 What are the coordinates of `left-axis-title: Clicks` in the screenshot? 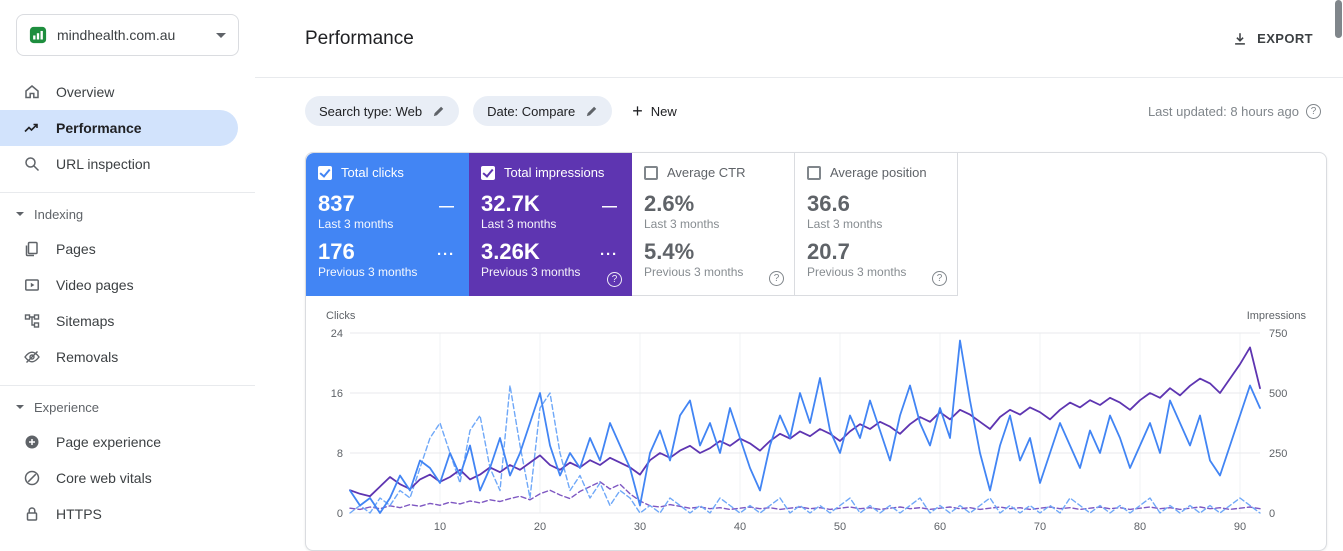 It's located at (341, 316).